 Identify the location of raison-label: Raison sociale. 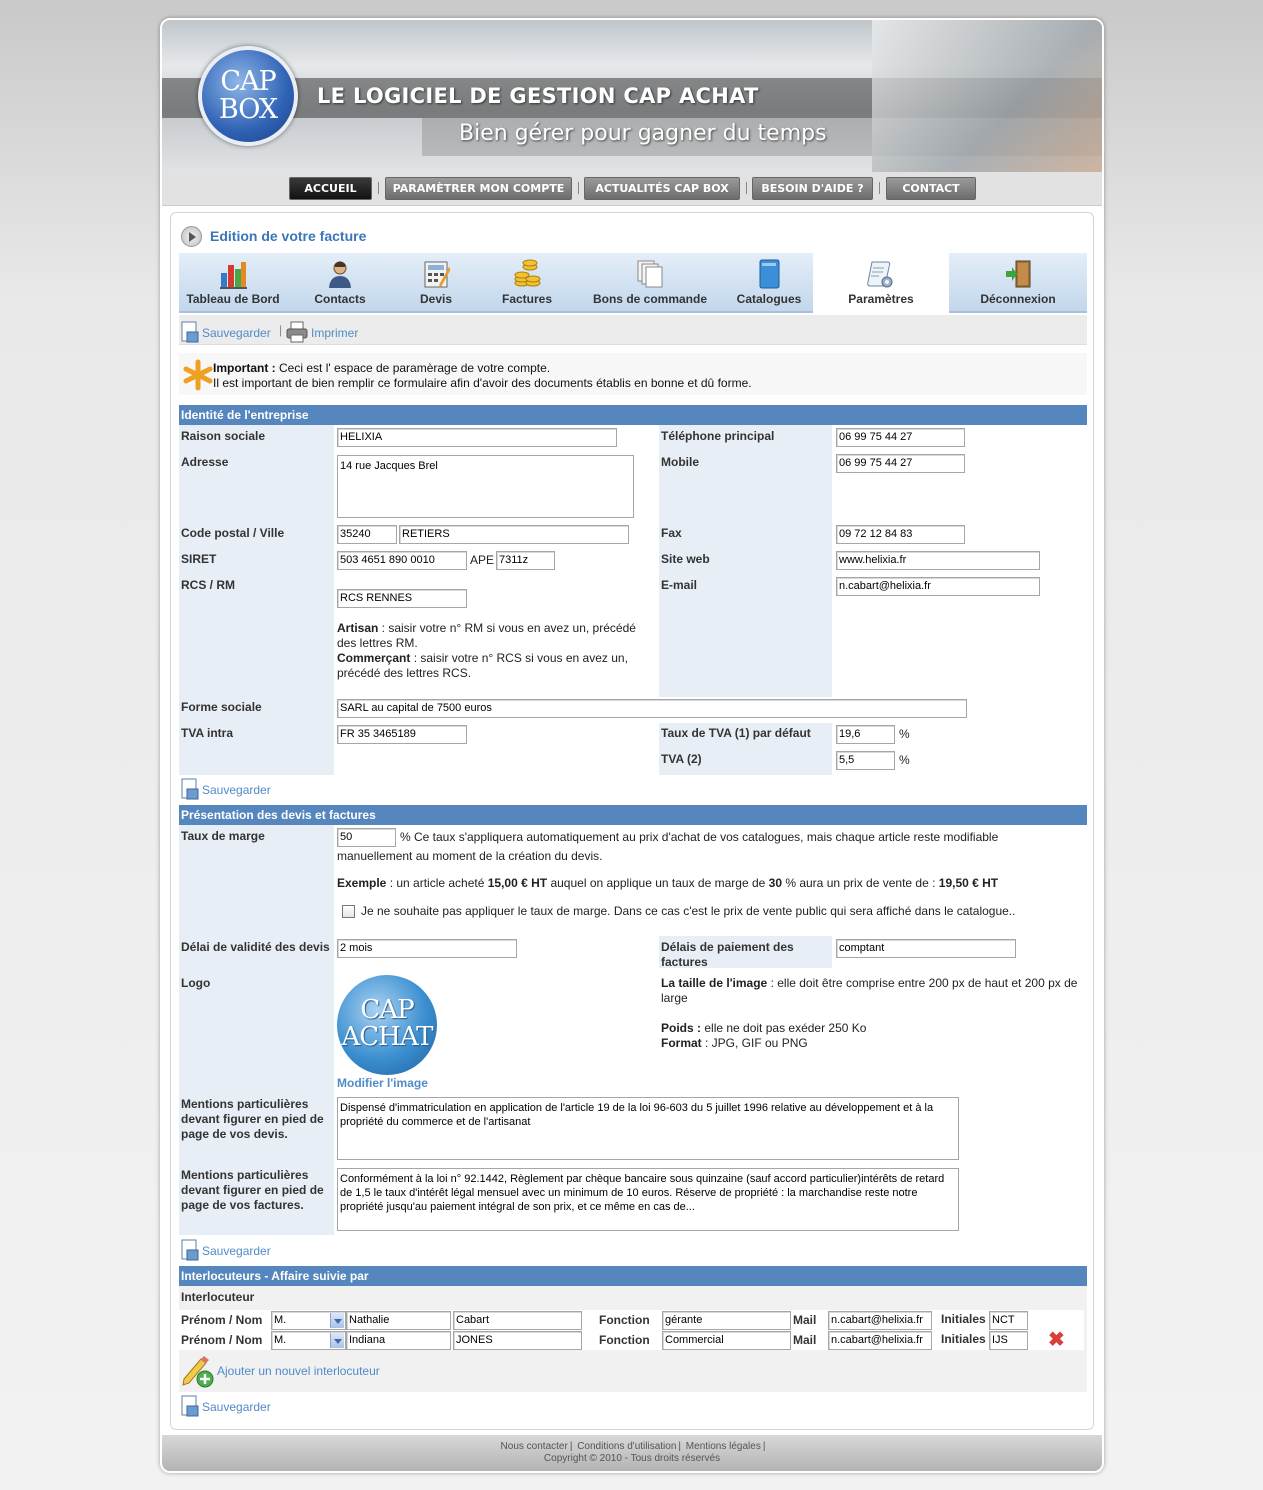
(223, 436).